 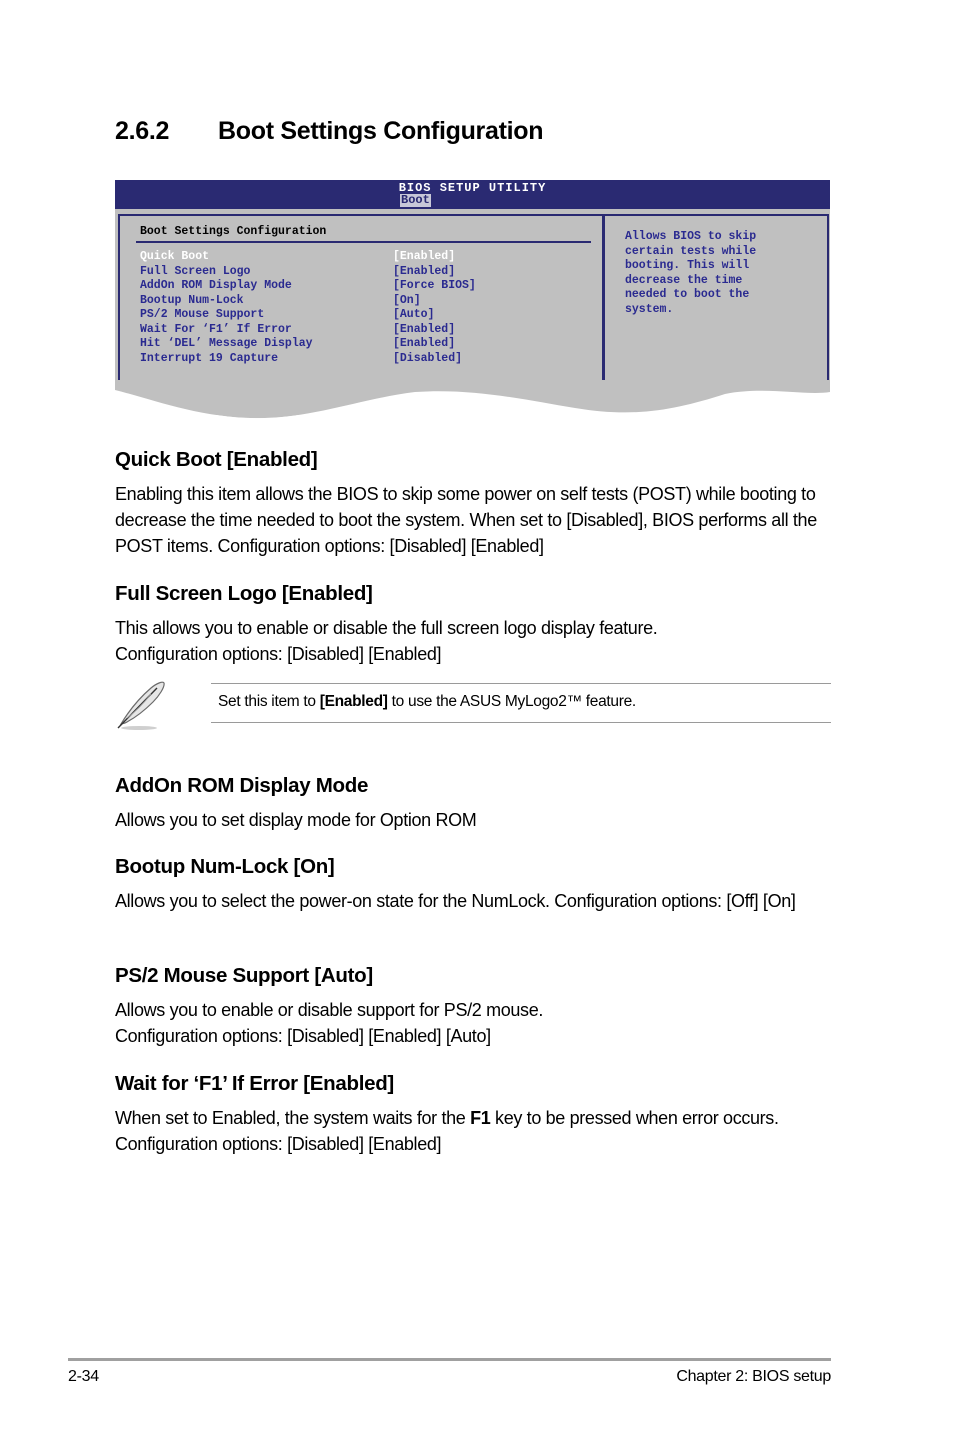 I want to click on bios-item-label: Hit ‘DEL’ Message Display, so click(x=226, y=343).